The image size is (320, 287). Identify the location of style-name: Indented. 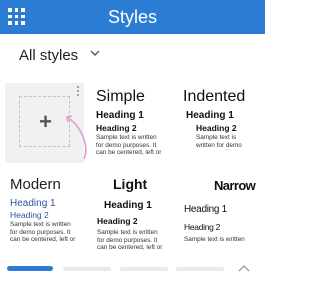
(214, 96).